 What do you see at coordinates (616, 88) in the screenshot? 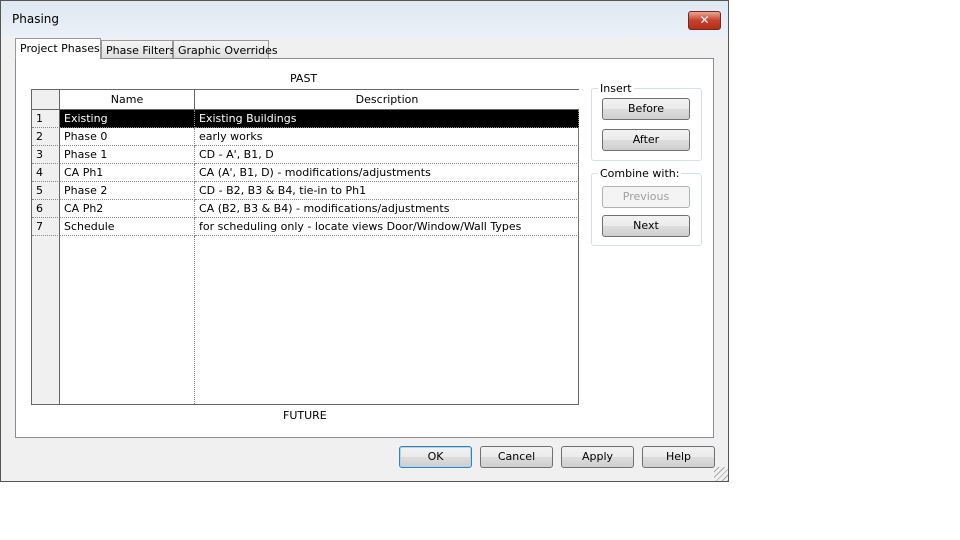
I see `insert-group-label: Insert` at bounding box center [616, 88].